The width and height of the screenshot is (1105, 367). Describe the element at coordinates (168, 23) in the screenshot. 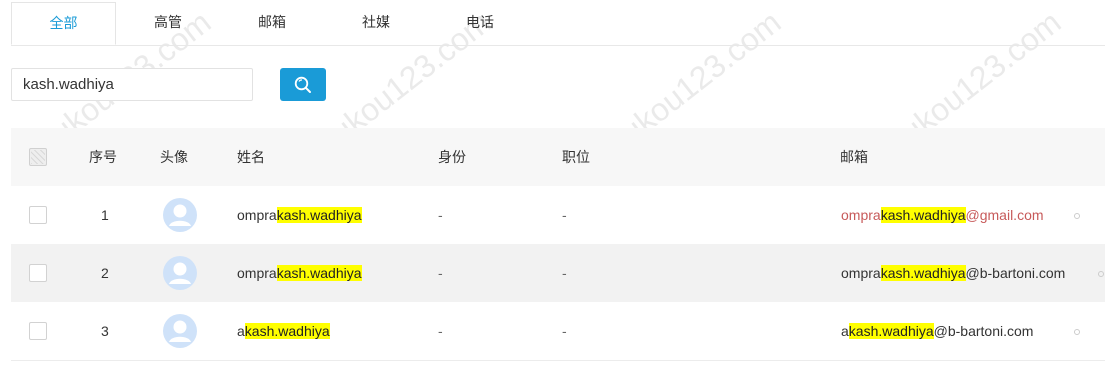

I see `tab-executives: 高管` at that location.